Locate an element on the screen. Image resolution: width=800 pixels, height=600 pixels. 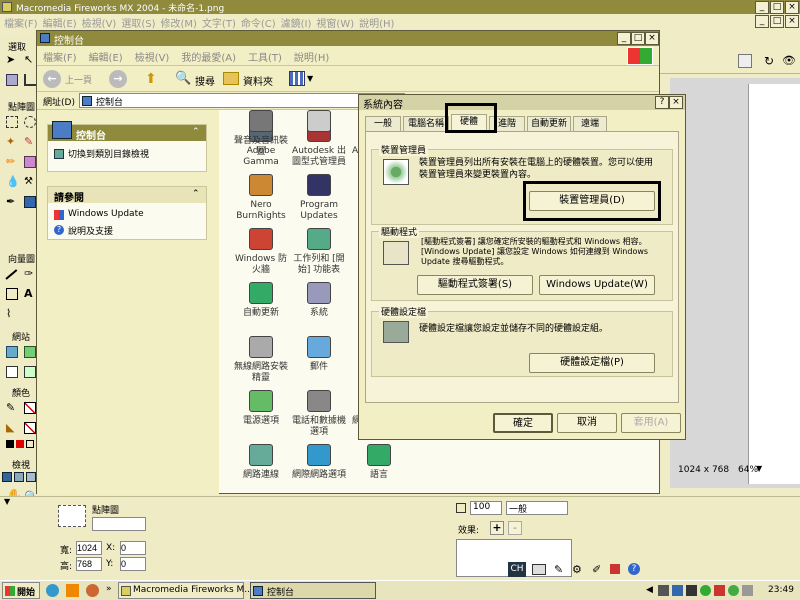
views-icon is located at coordinates (297, 78).